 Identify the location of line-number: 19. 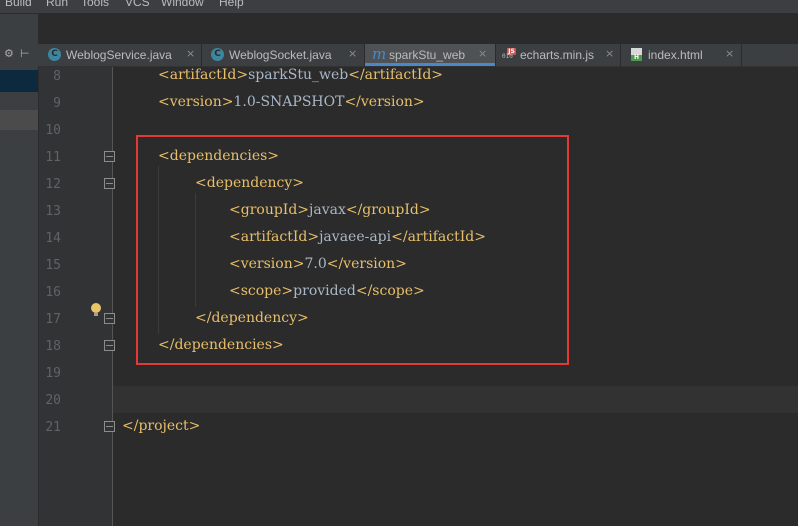
(53, 373).